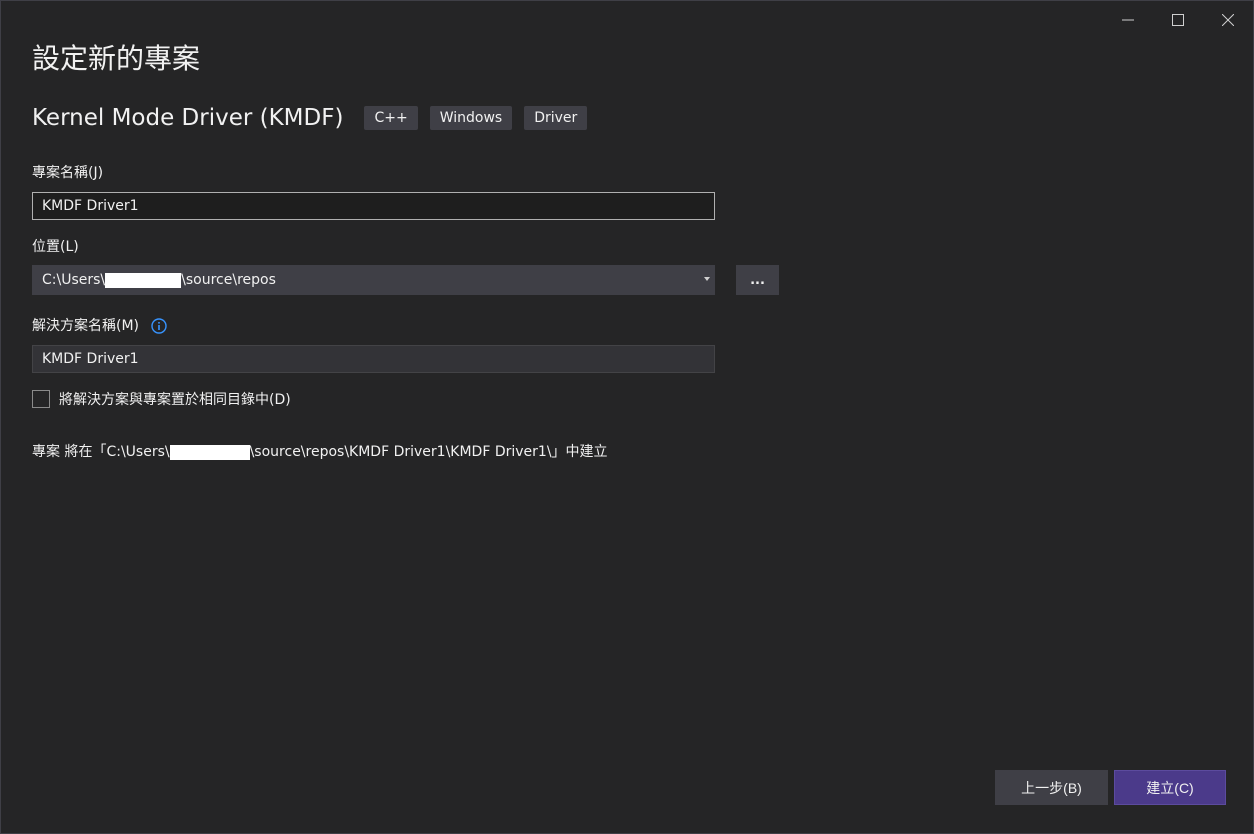 Image resolution: width=1254 pixels, height=834 pixels. What do you see at coordinates (101, 452) in the screenshot?
I see `path-summary-prefix: 專案 將在「C:\Users\` at bounding box center [101, 452].